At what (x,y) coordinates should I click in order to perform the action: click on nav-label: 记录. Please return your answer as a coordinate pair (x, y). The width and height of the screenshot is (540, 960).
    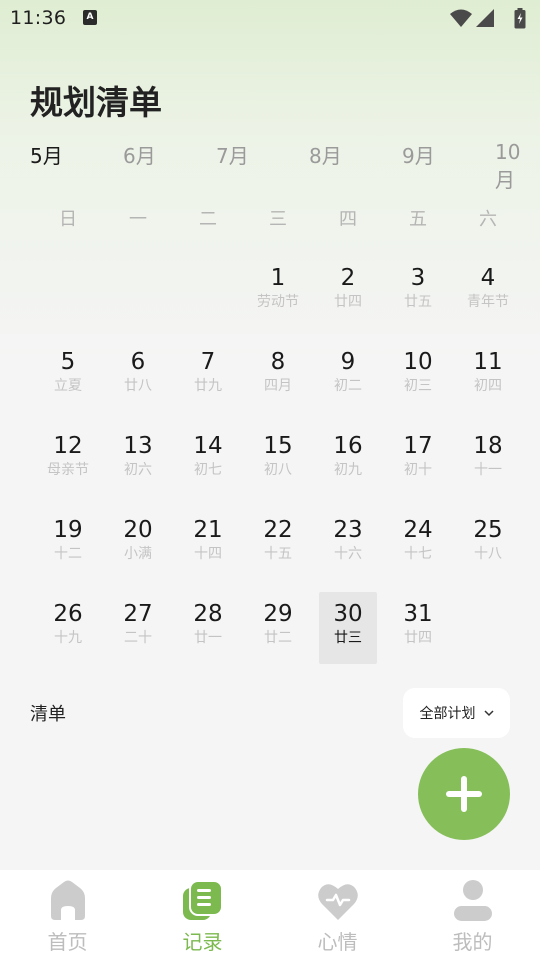
    Looking at the image, I should click on (202, 942).